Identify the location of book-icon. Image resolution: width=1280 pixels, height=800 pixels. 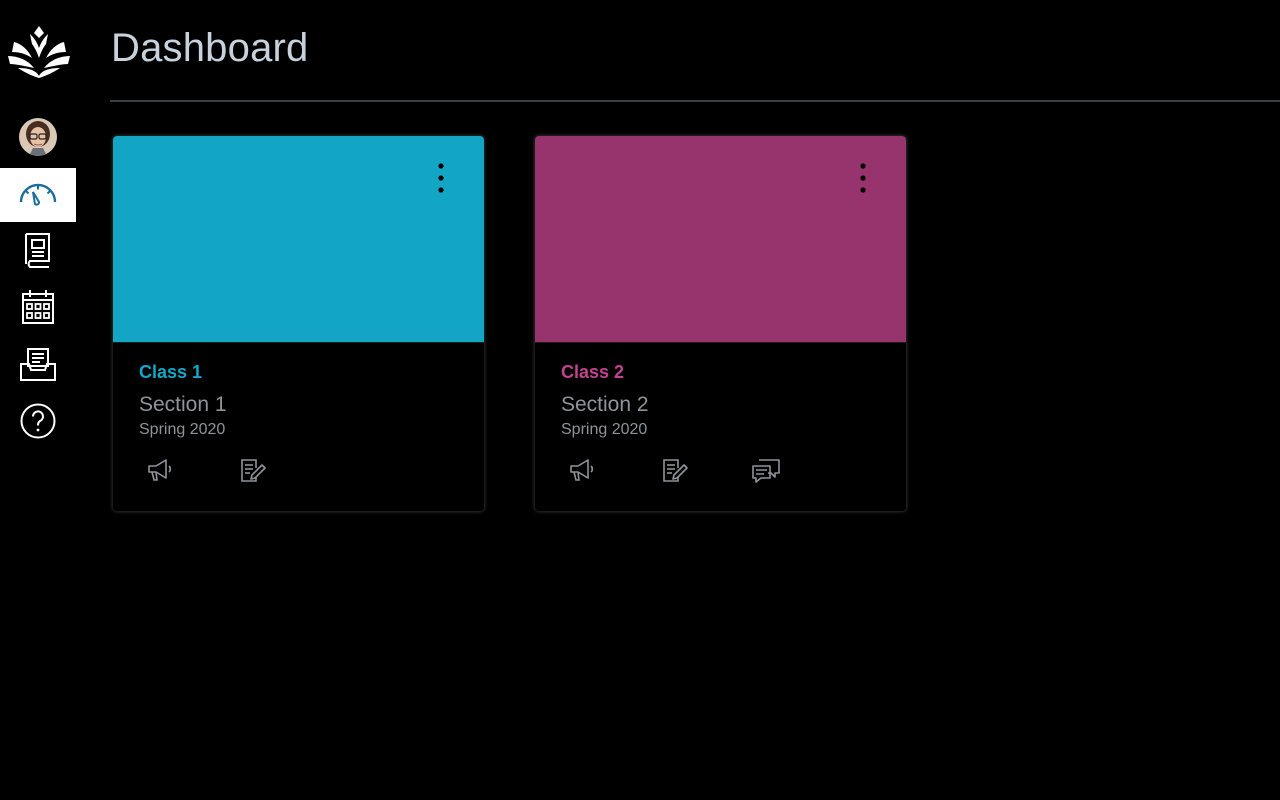
(38, 252).